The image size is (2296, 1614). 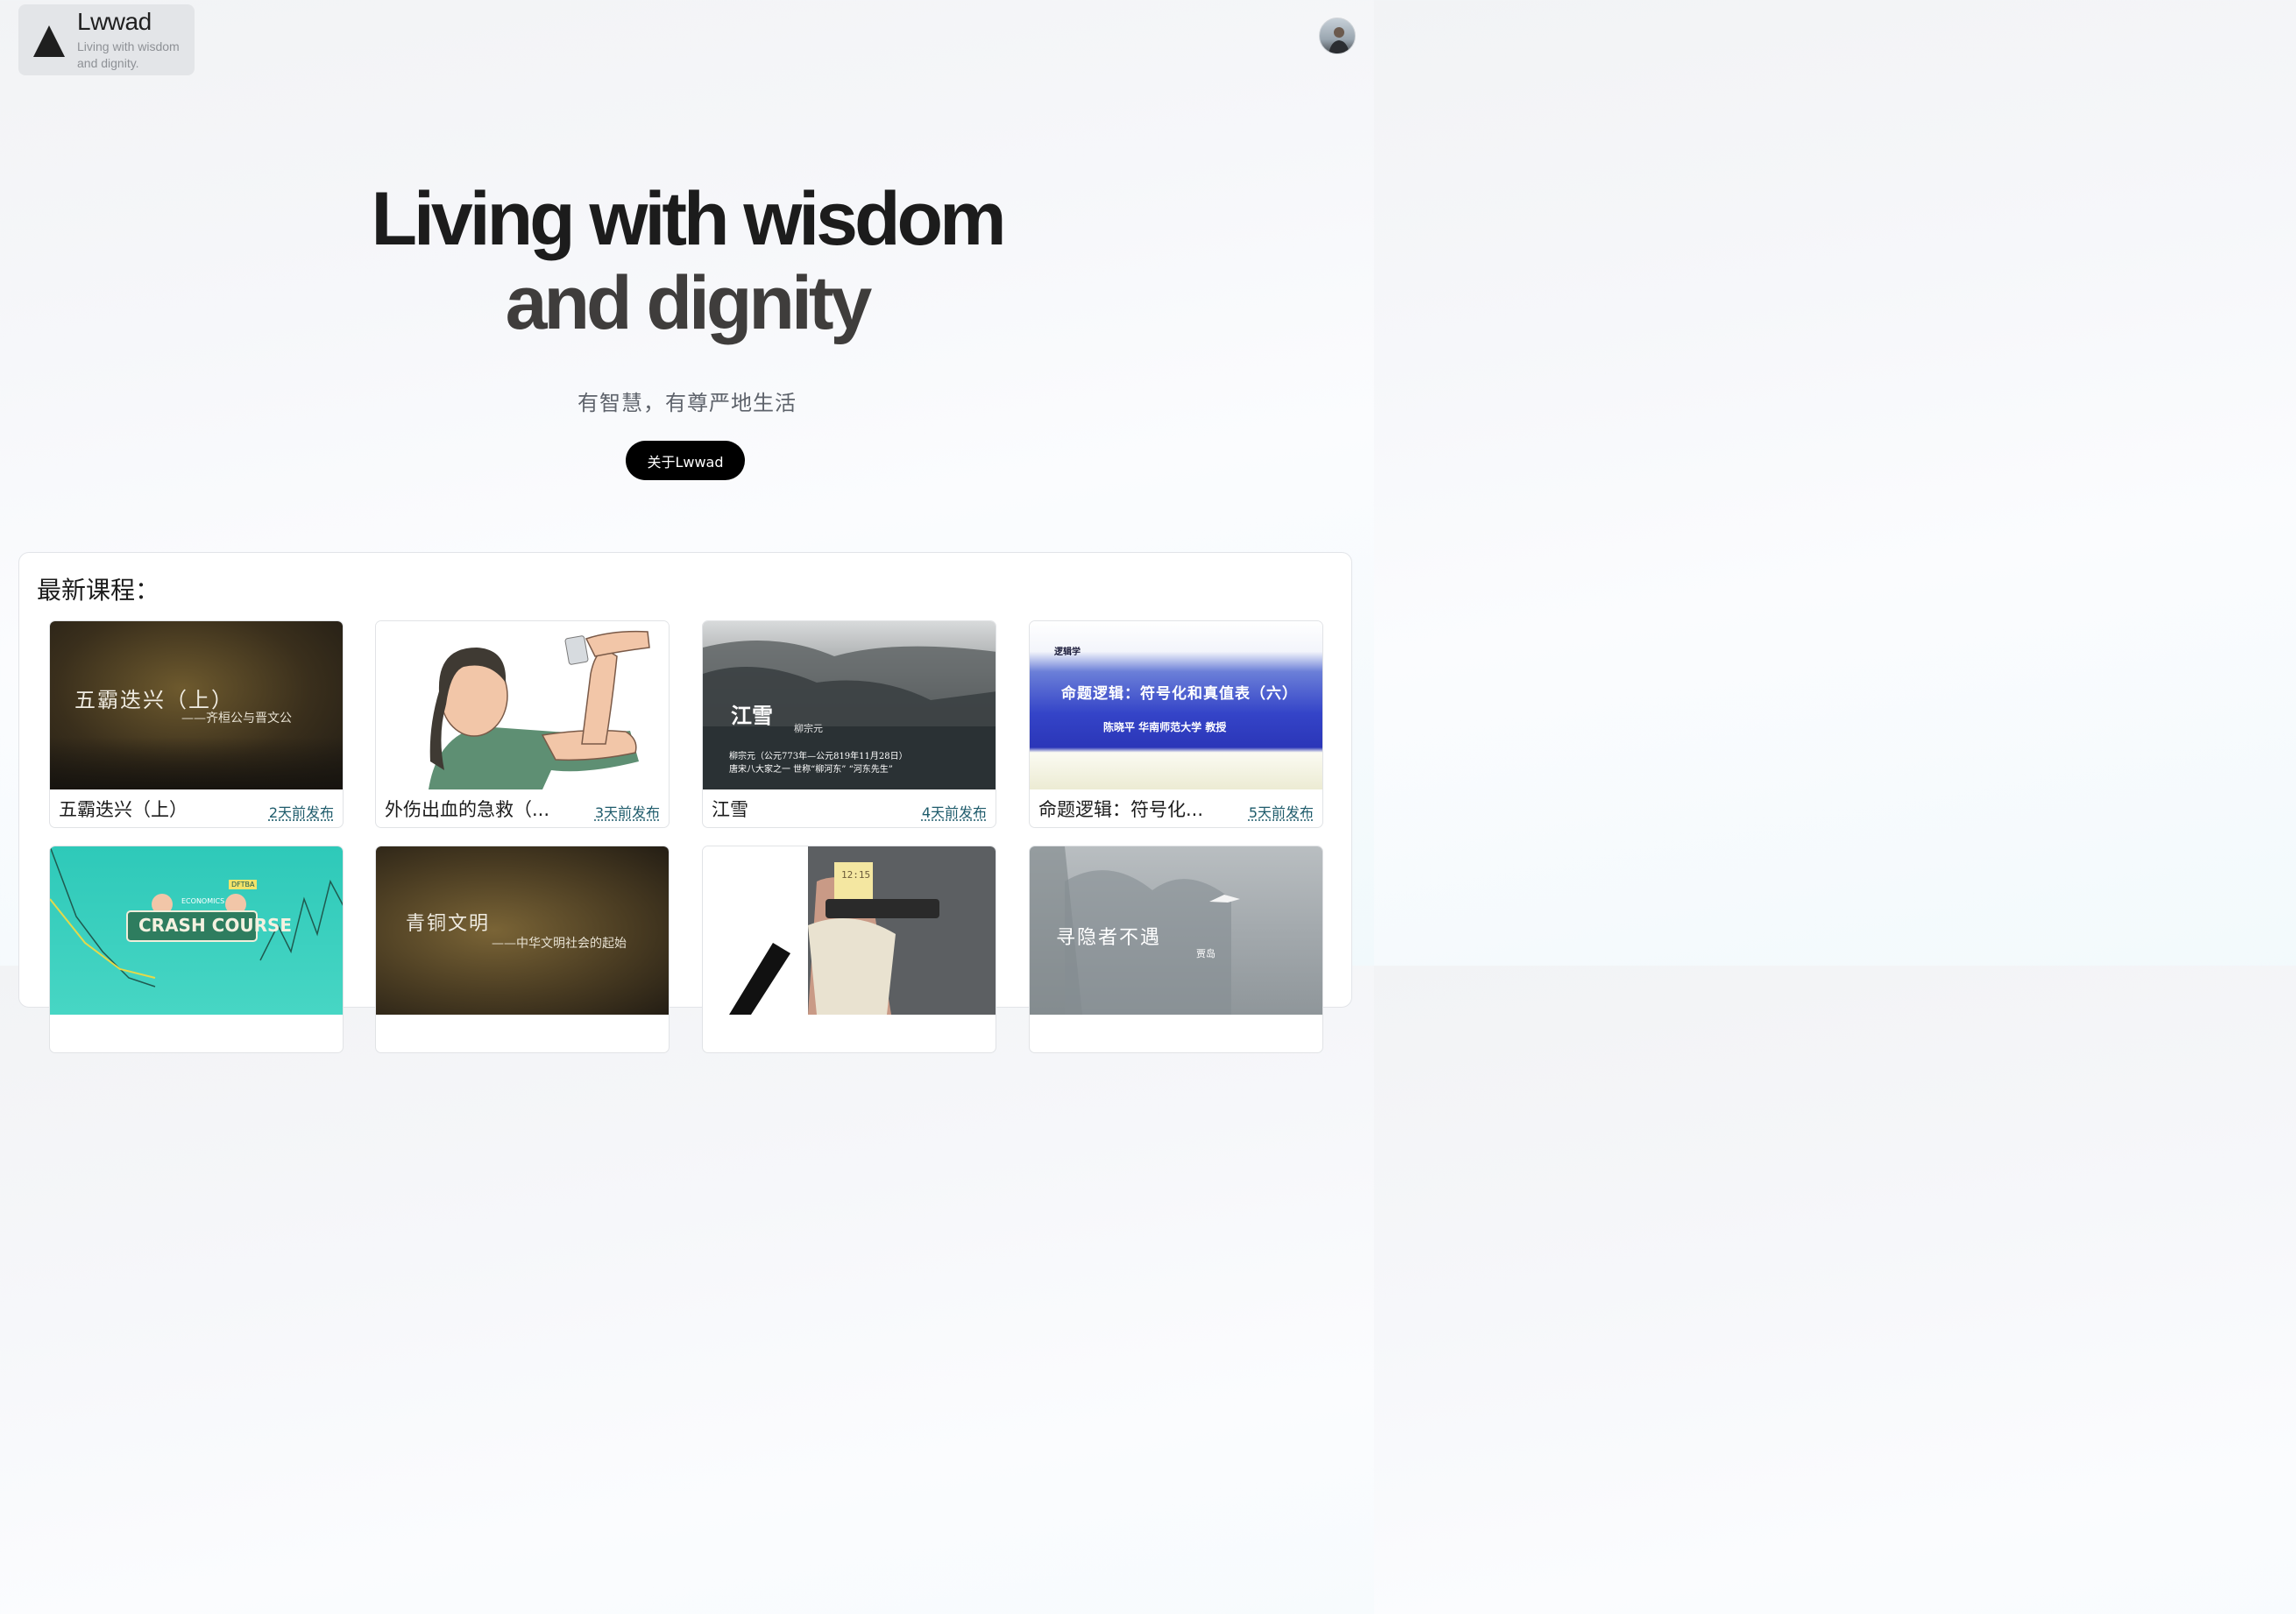 I want to click on thumb-title: CRASH COURSE, so click(x=215, y=925).